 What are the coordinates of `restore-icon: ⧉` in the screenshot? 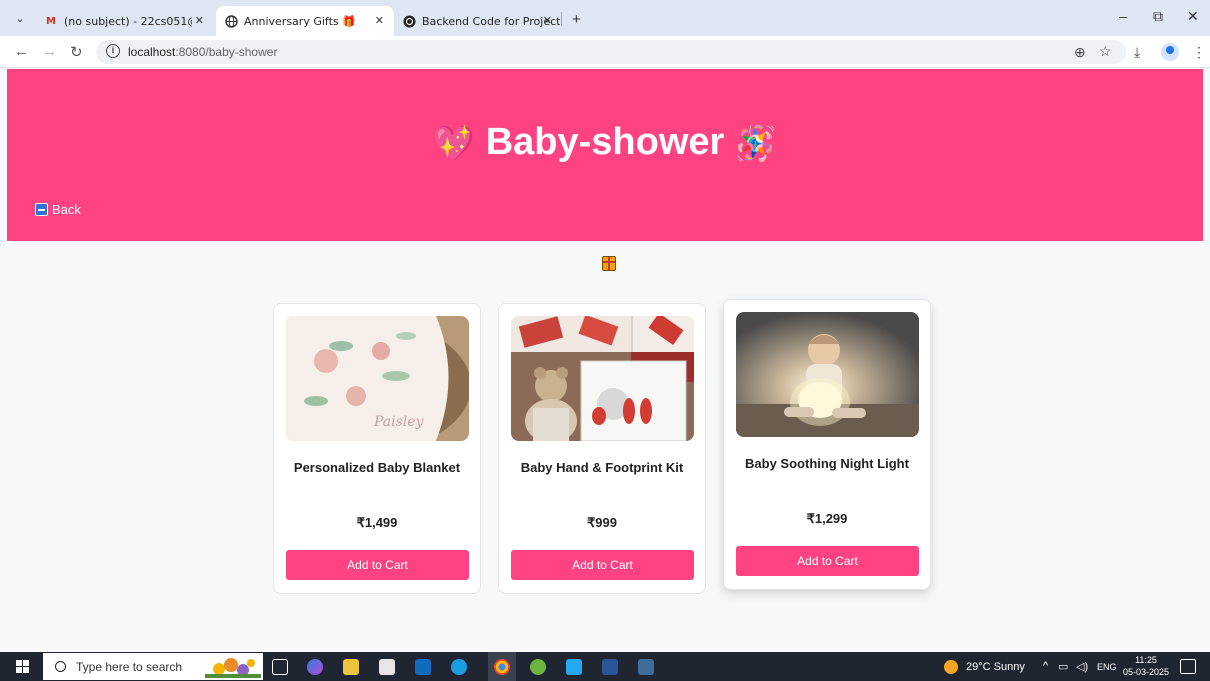 It's located at (1158, 16).